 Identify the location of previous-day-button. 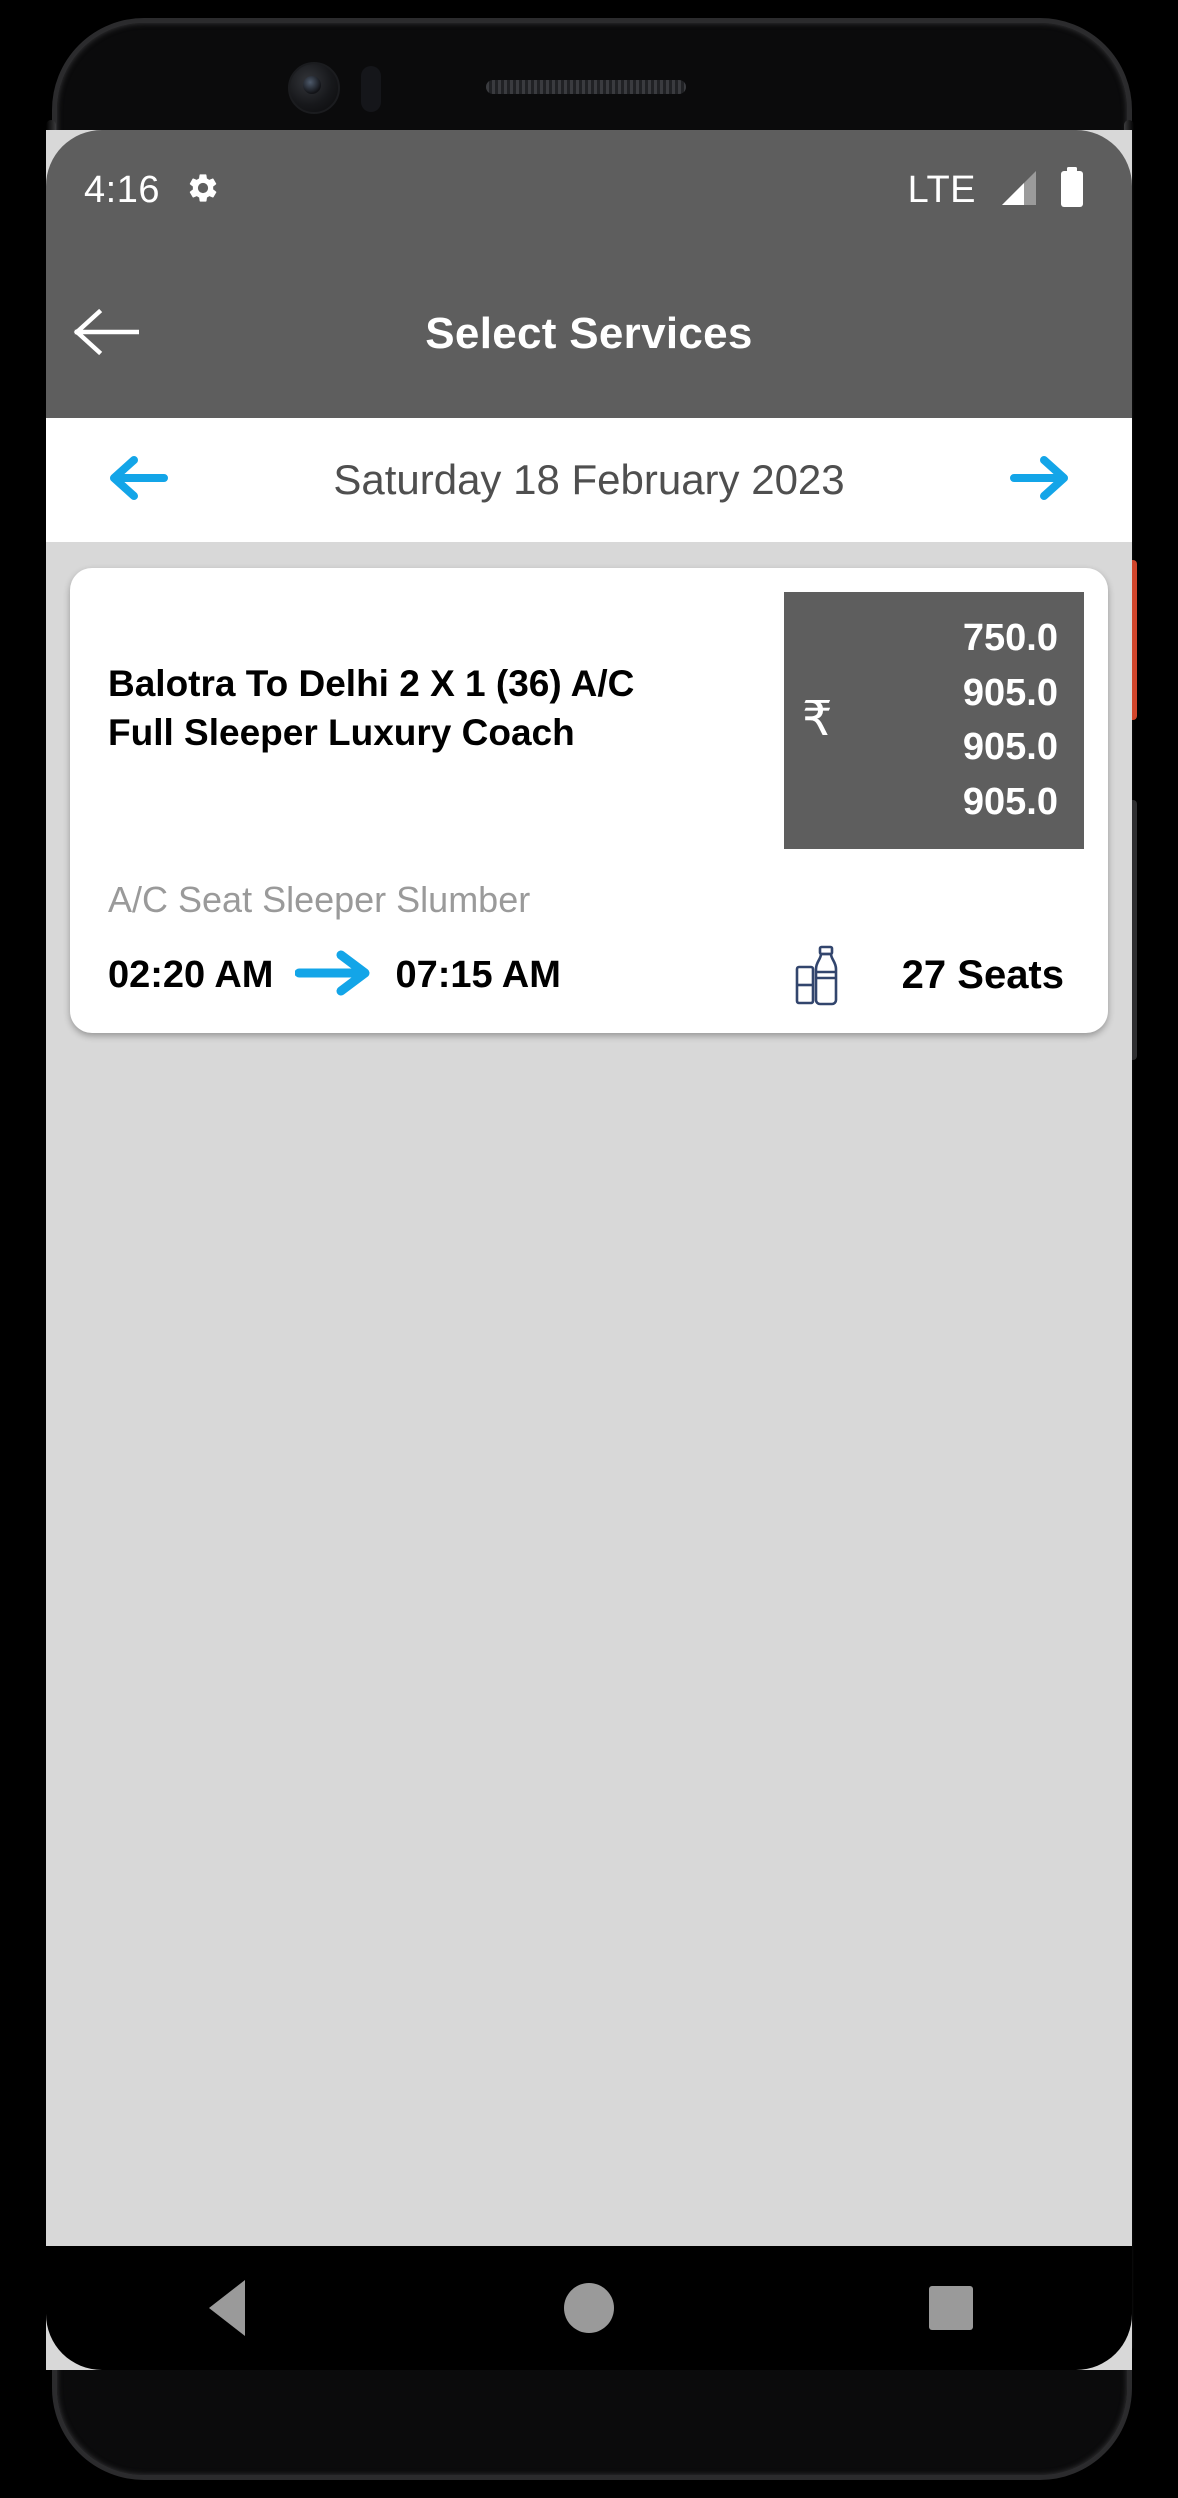
(139, 480).